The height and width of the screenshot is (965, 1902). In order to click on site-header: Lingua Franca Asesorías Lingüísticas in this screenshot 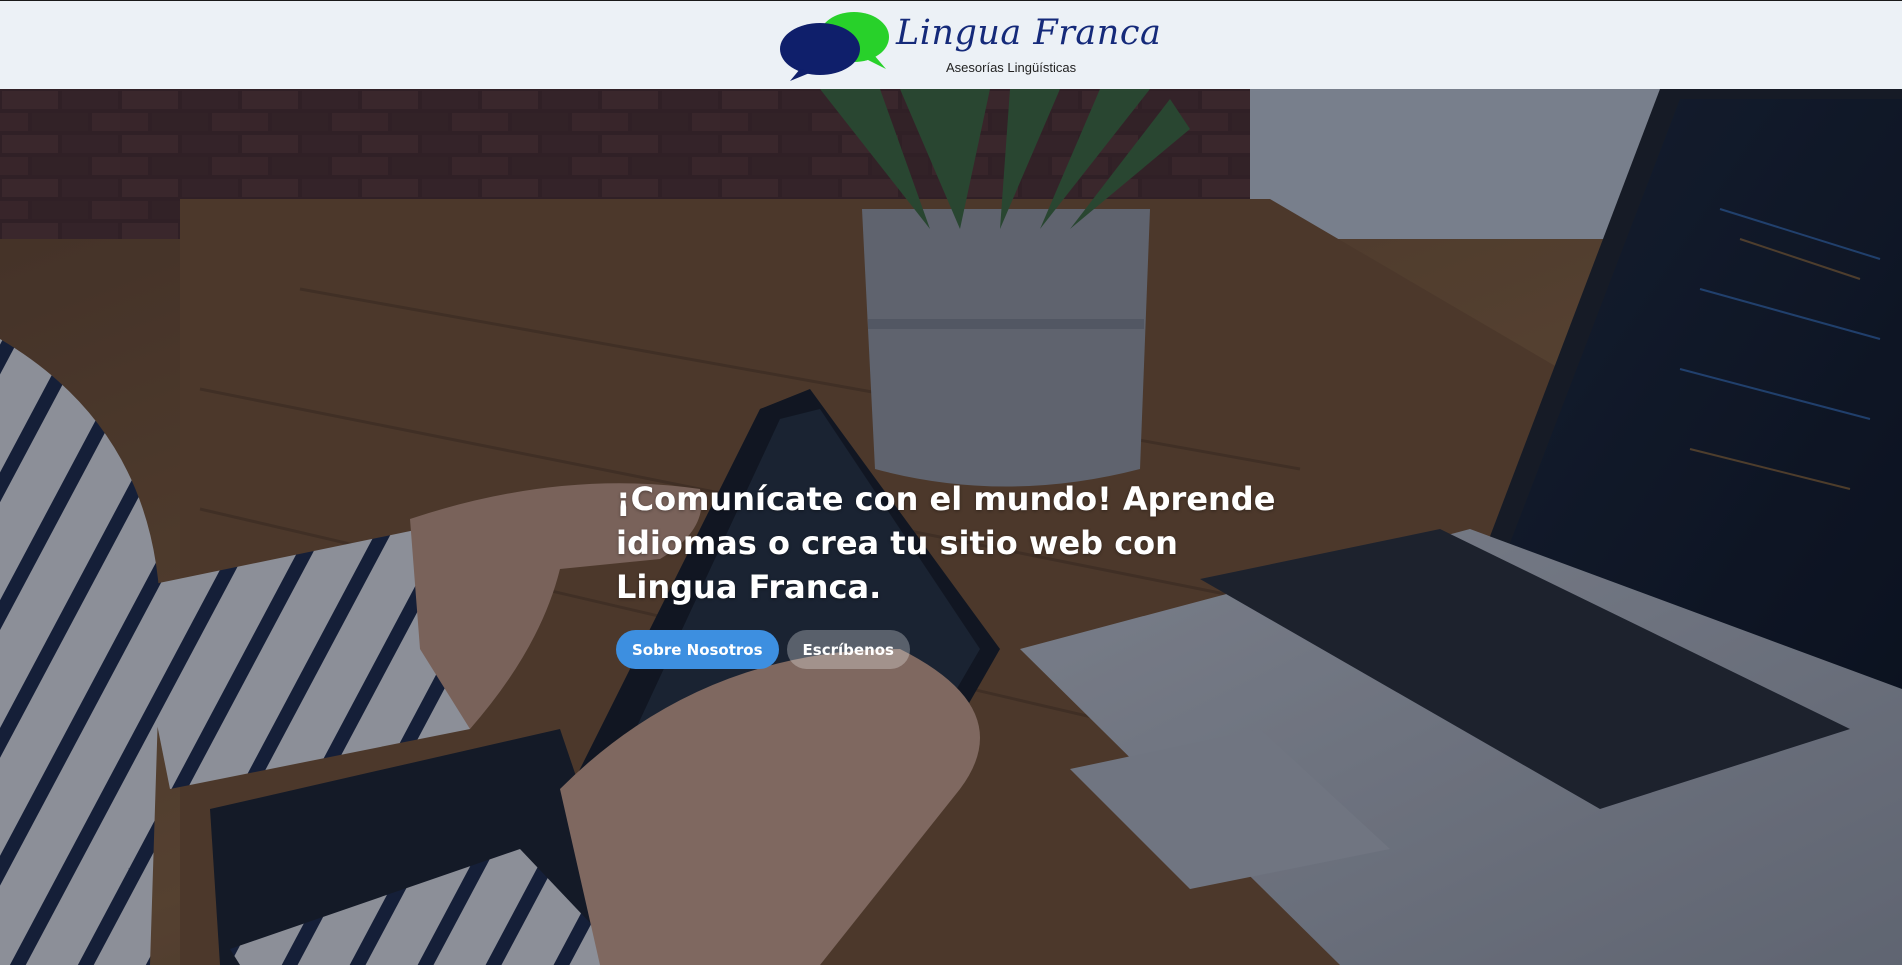, I will do `click(951, 44)`.